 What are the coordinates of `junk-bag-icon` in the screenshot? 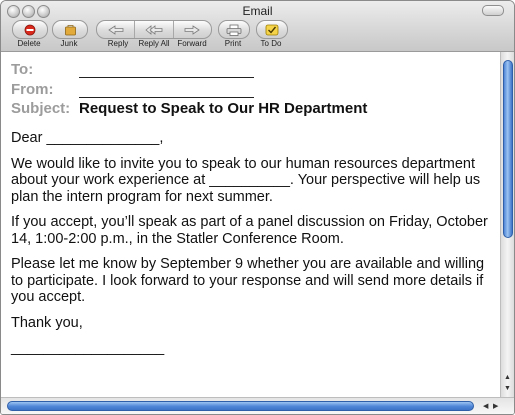 It's located at (70, 29).